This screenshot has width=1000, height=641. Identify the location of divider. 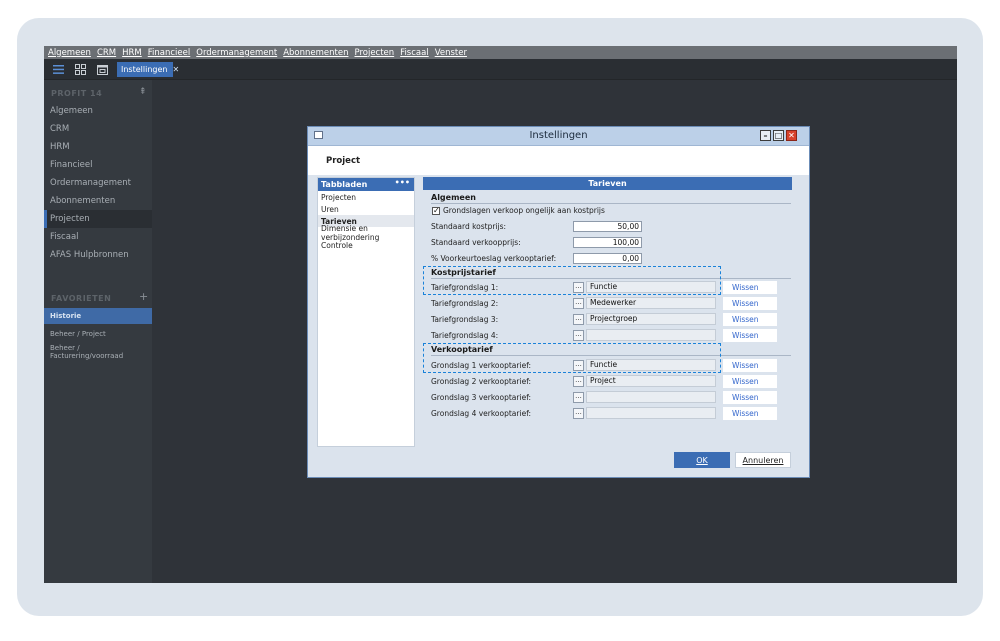
(611, 203).